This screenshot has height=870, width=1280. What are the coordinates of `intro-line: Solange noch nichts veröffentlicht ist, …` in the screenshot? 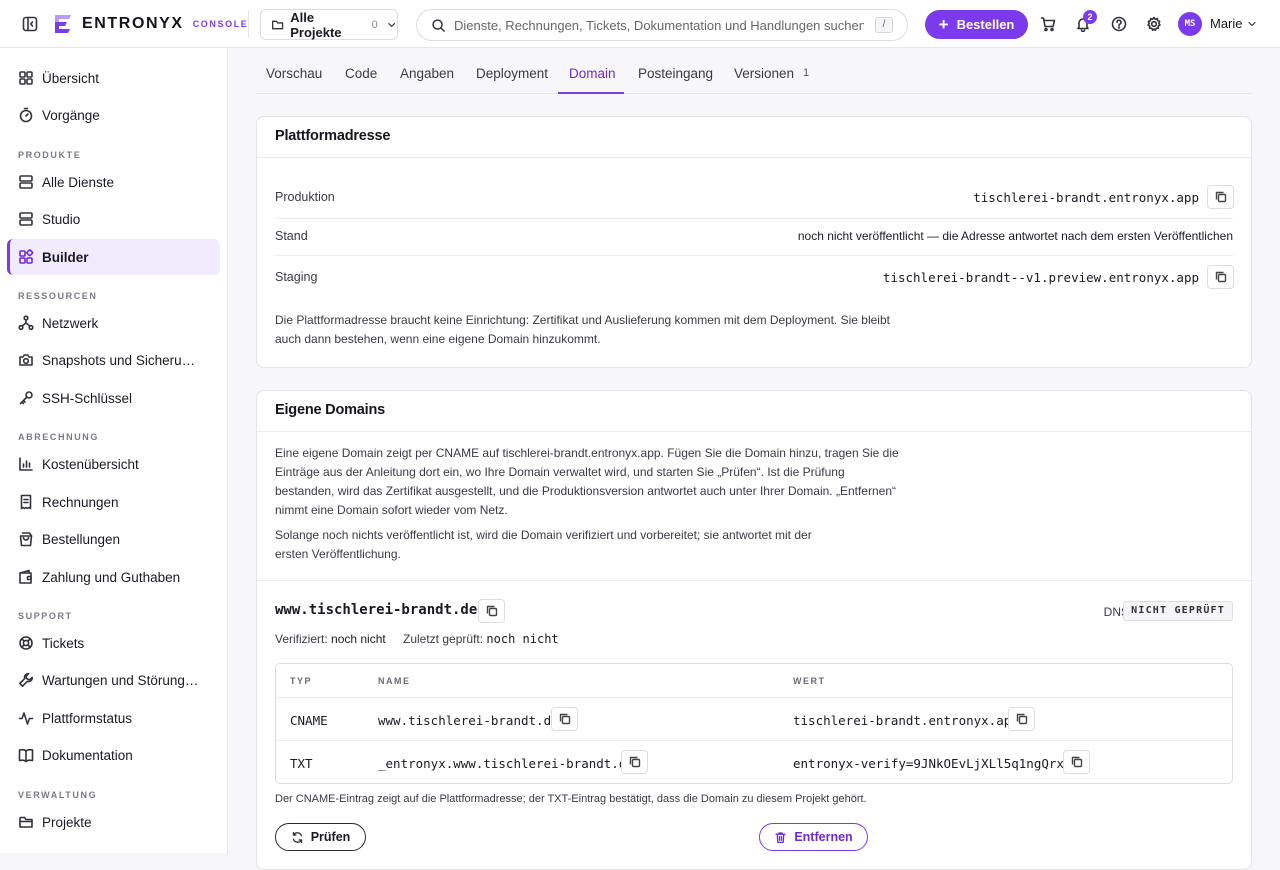 It's located at (543, 535).